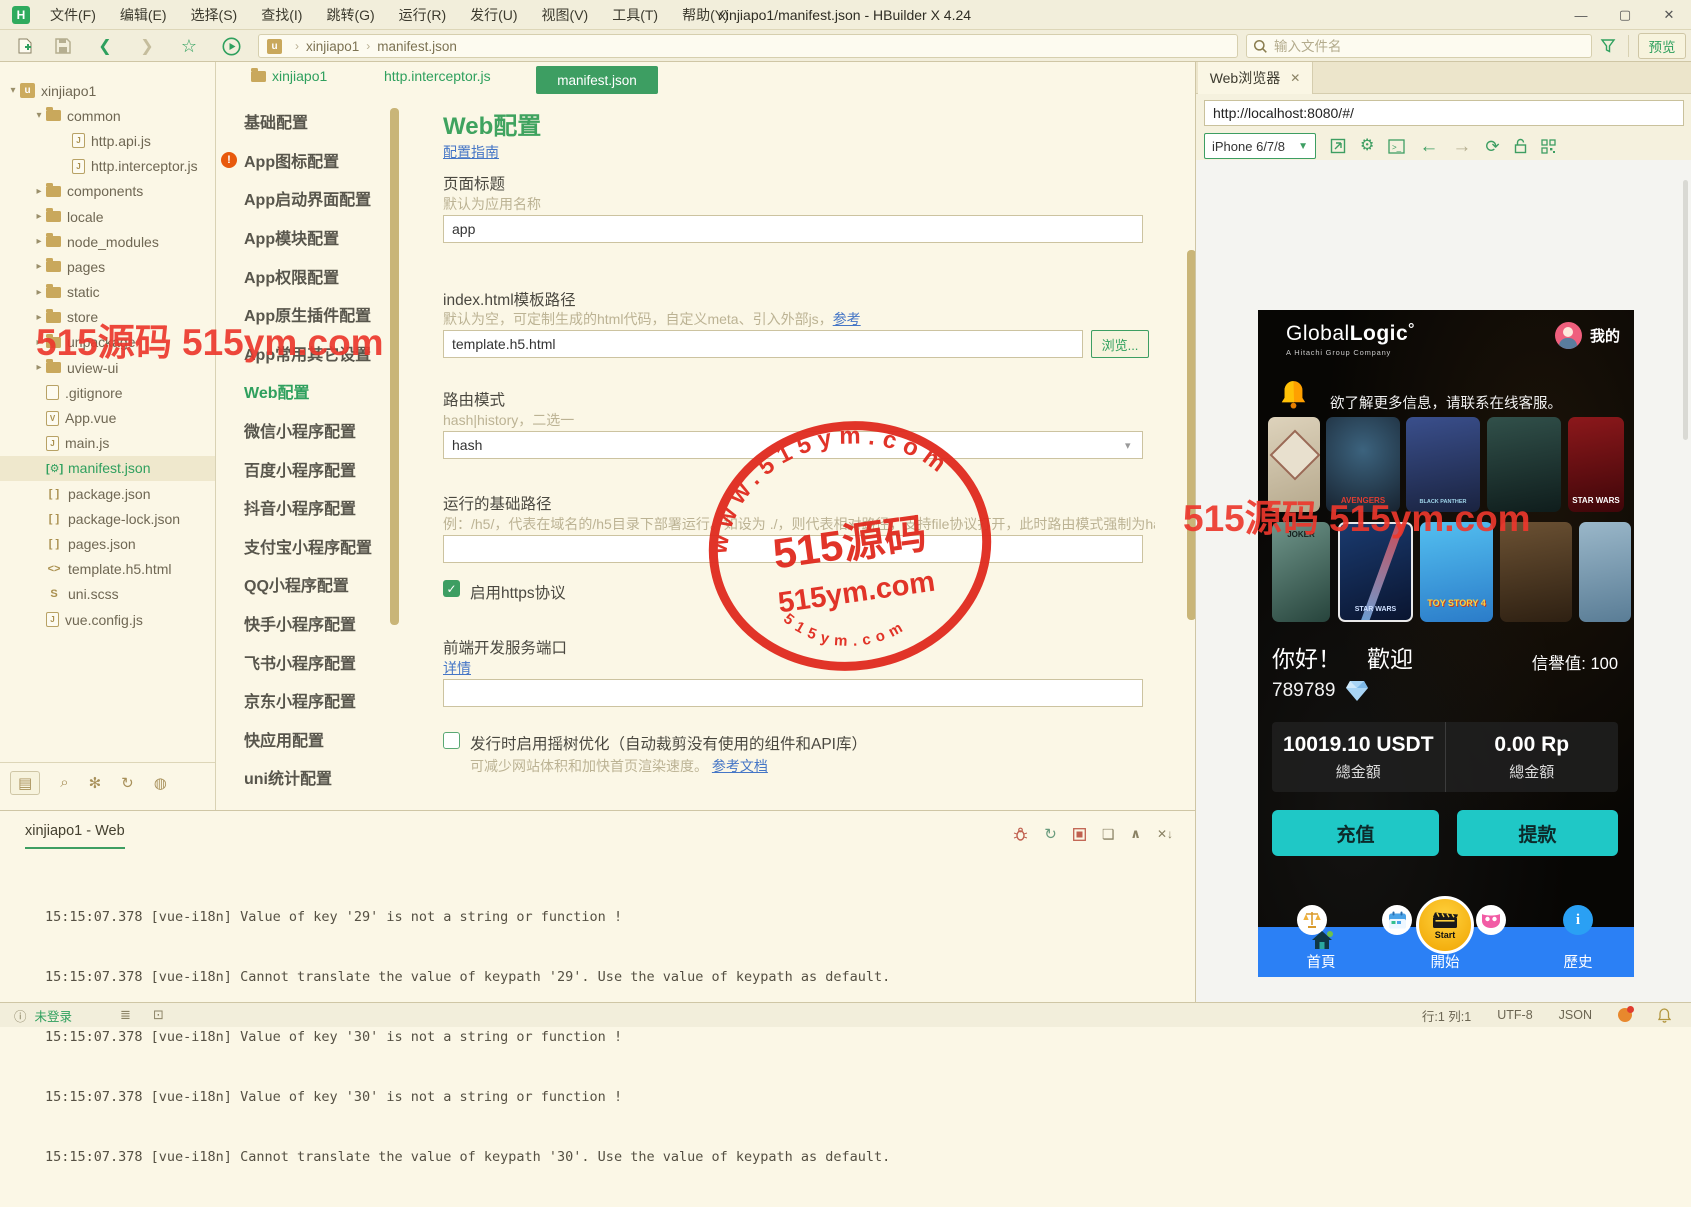 This screenshot has height=1207, width=1691. Describe the element at coordinates (1295, 78) in the screenshot. I see `close-icon: ✕` at that location.